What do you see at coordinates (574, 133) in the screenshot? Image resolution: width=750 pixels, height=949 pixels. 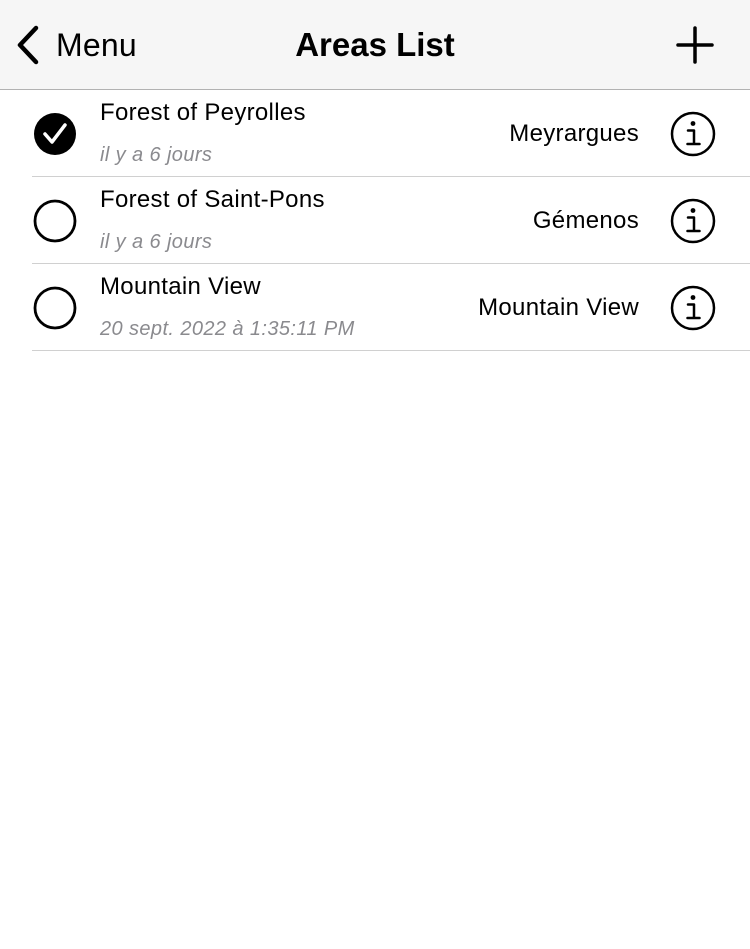 I see `area-location: Meyrargues` at bounding box center [574, 133].